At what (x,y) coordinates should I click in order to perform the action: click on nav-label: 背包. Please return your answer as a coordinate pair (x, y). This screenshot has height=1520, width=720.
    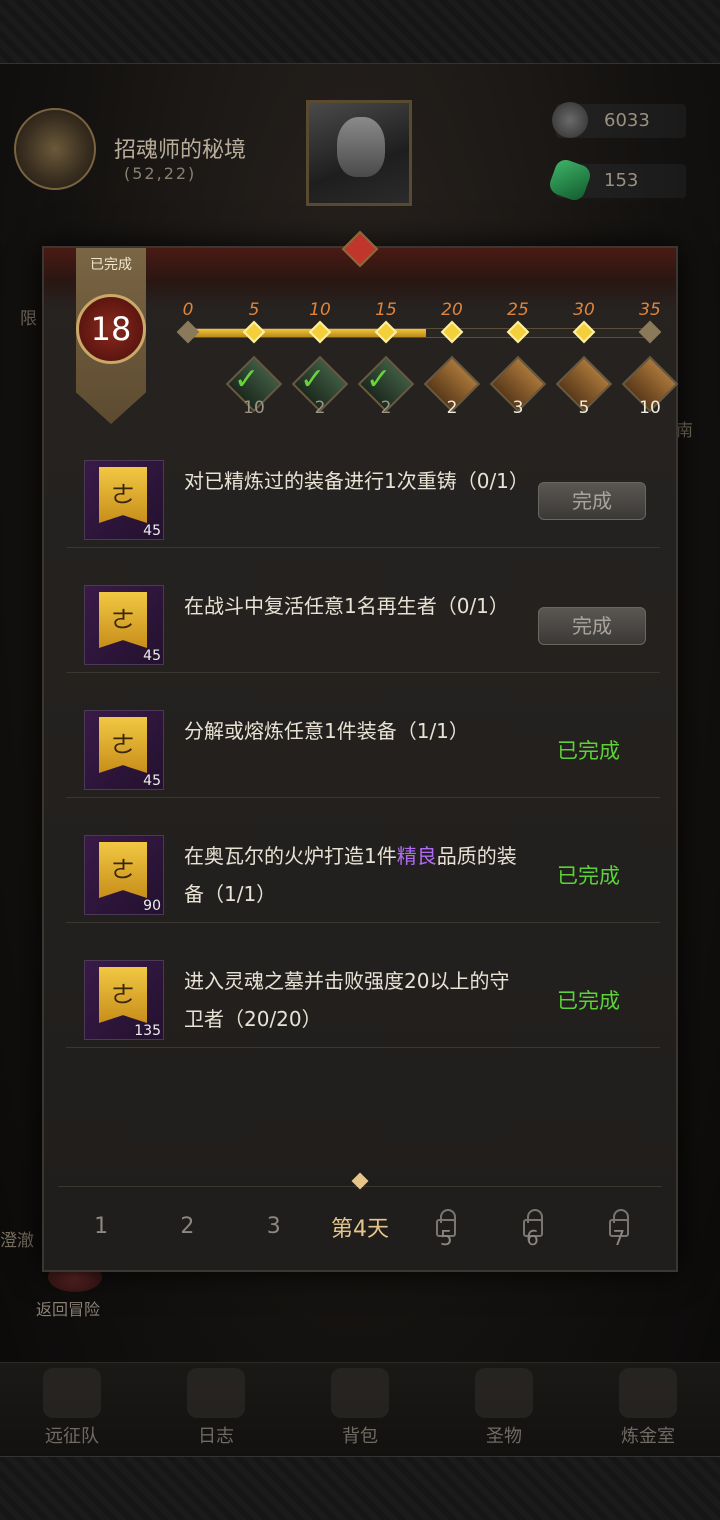
    Looking at the image, I should click on (360, 1436).